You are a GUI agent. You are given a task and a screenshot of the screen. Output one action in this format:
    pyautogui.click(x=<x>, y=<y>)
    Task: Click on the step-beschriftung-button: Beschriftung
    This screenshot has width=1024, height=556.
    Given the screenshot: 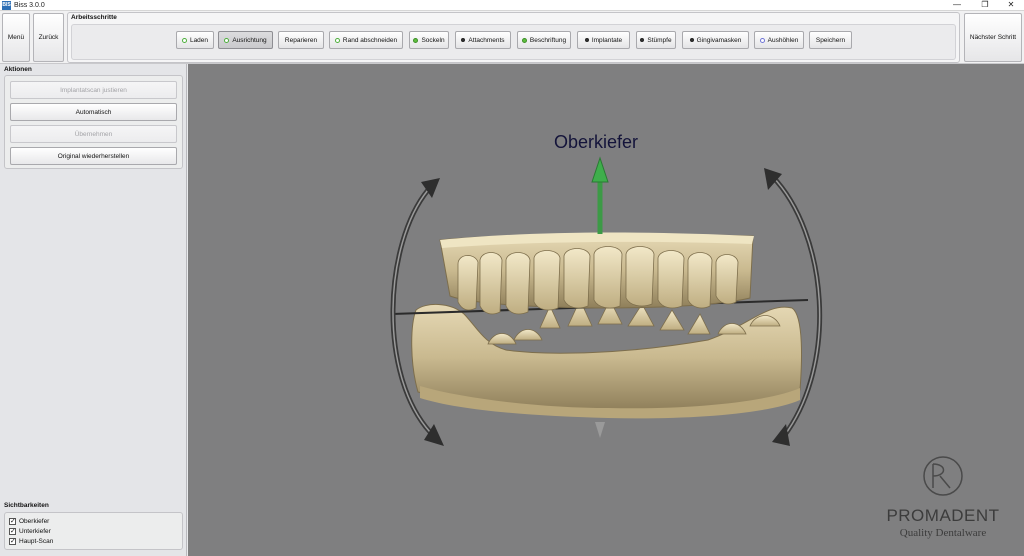 What is the action you would take?
    pyautogui.click(x=544, y=40)
    